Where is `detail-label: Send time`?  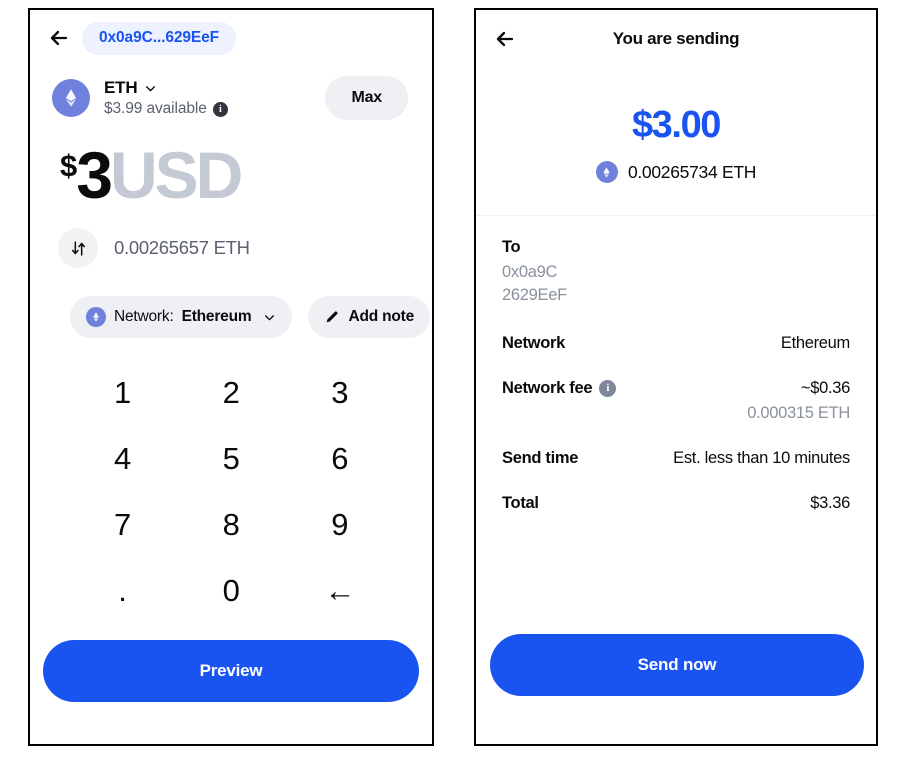 detail-label: Send time is located at coordinates (540, 457).